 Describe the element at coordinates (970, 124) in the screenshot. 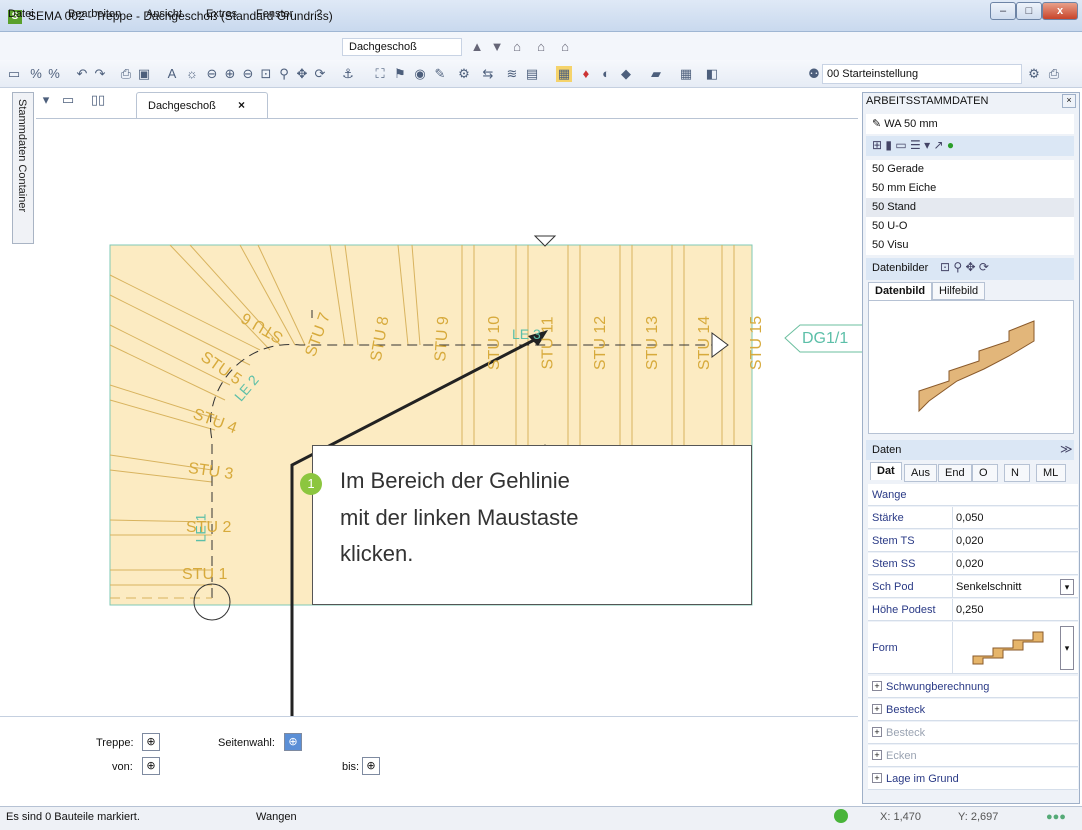

I see `material-field: ✎ WA 50 mm` at that location.